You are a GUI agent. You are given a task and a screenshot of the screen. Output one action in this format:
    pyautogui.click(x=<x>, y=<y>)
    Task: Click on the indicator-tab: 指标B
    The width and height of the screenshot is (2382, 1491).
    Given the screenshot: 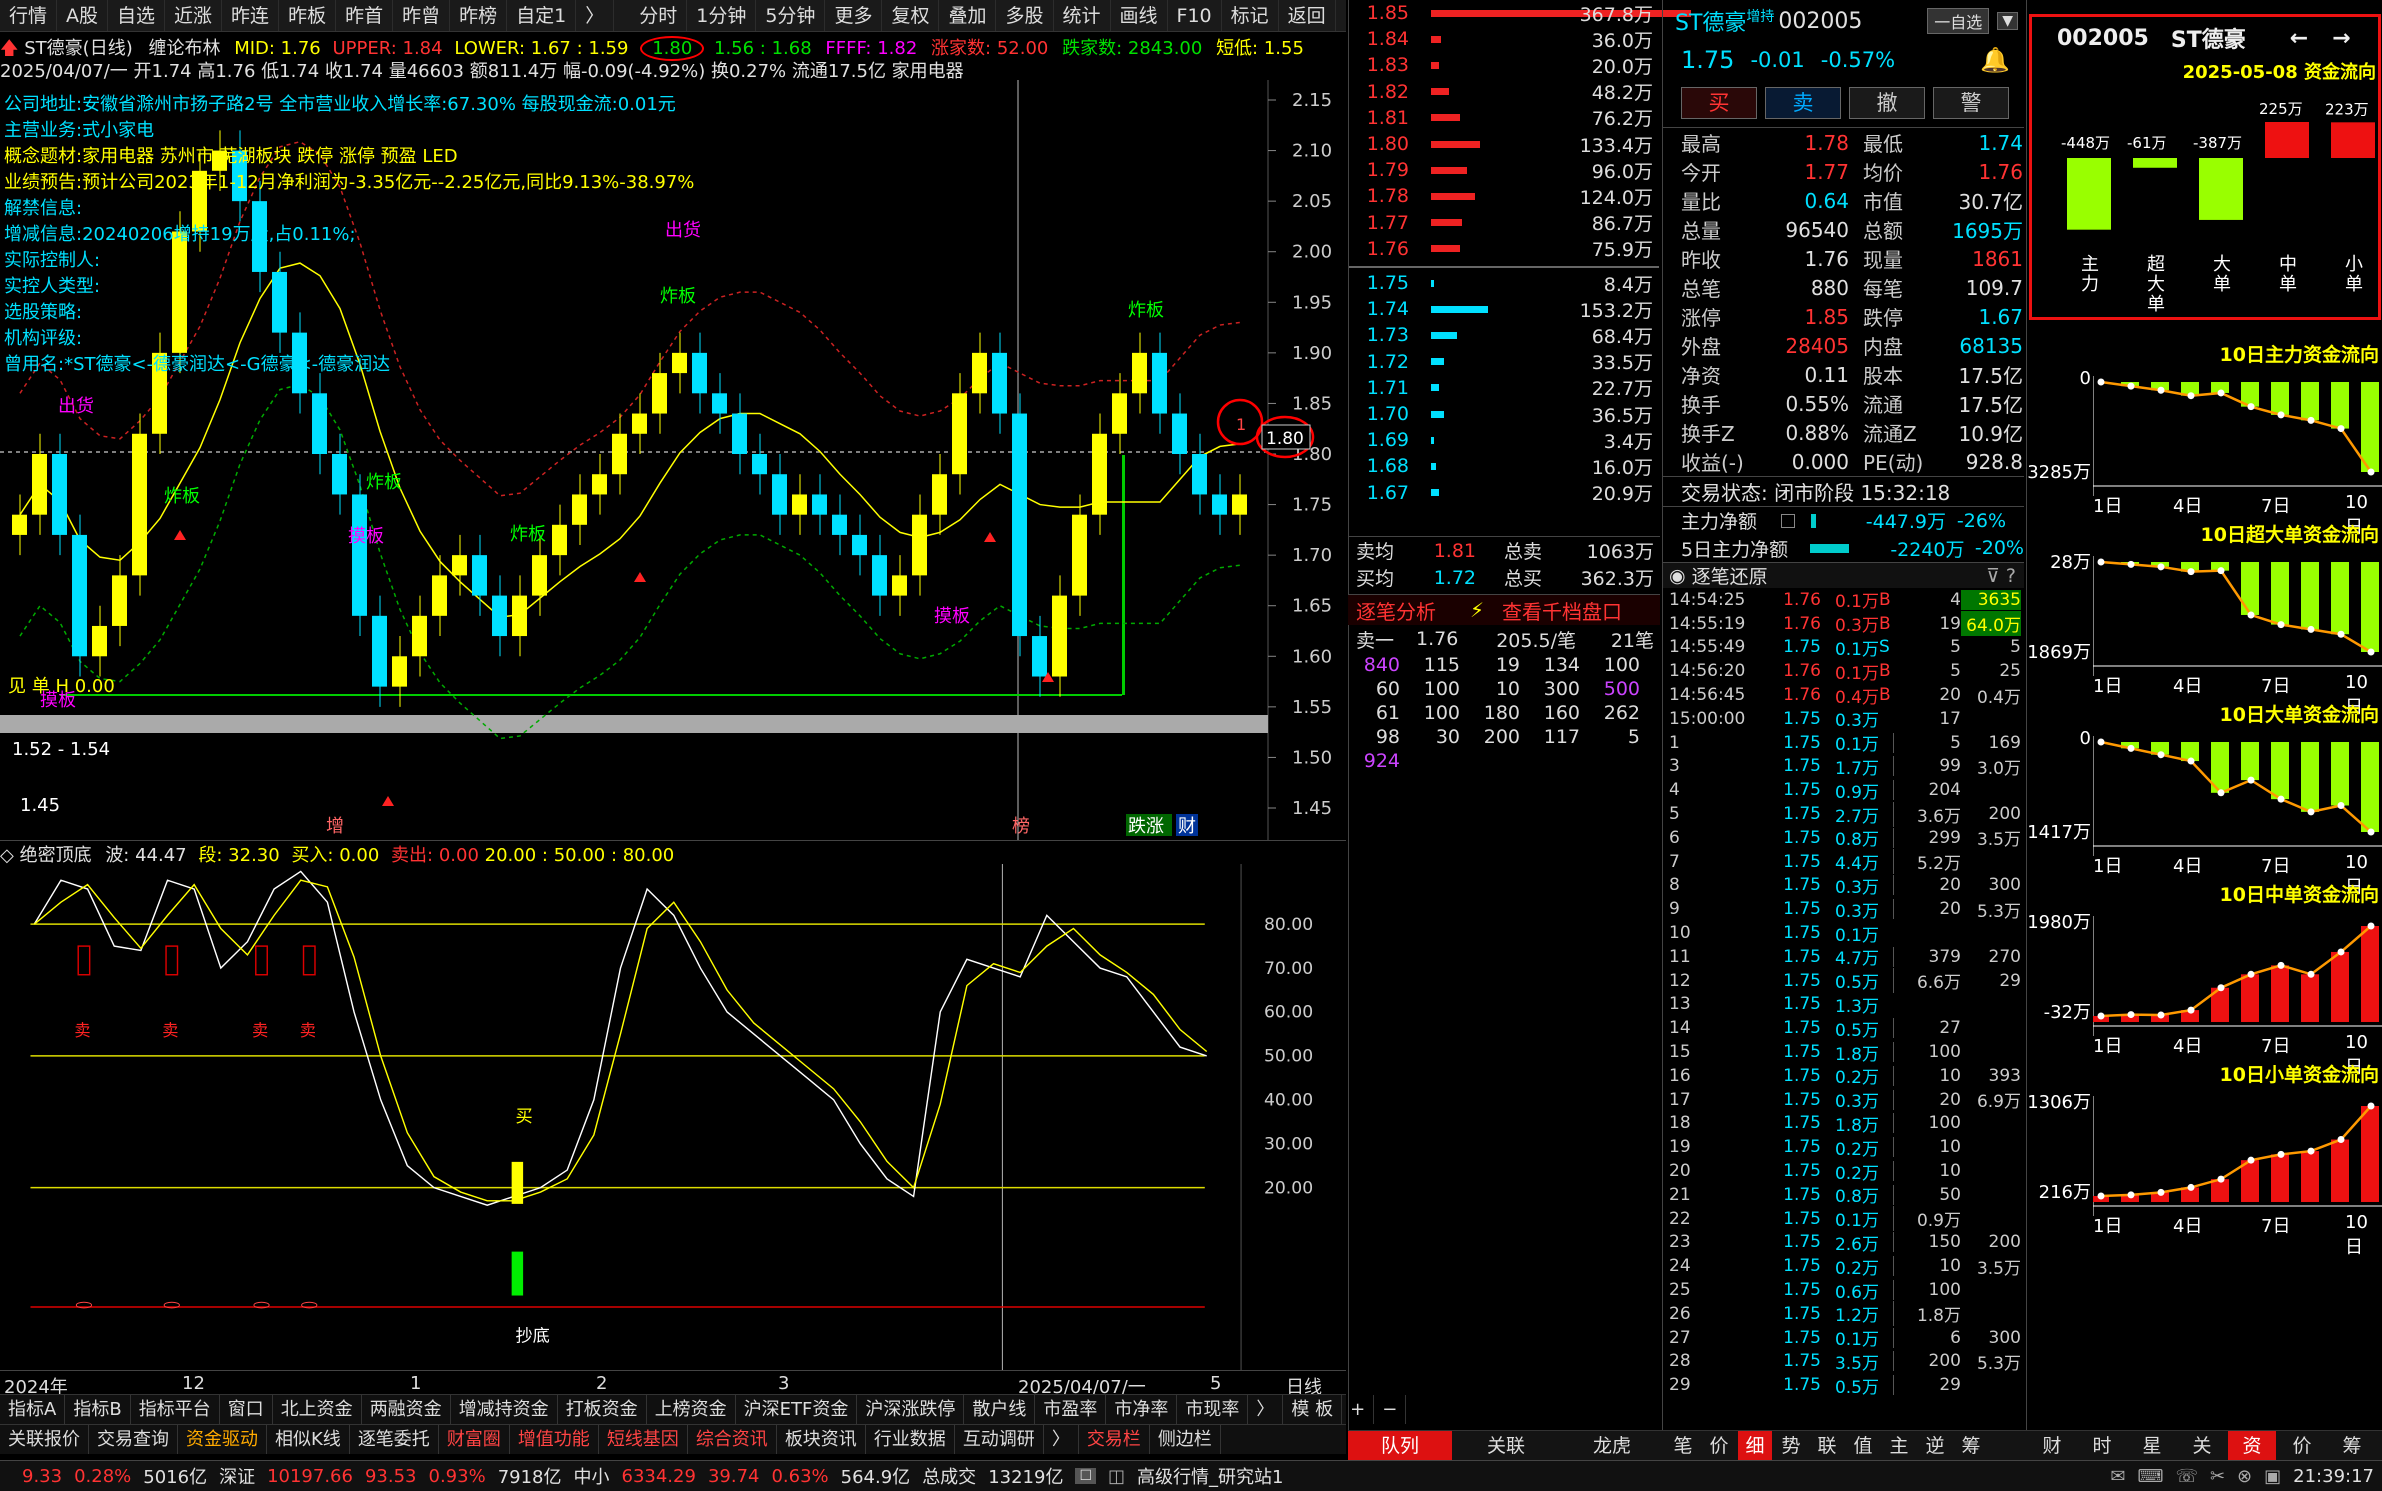 What is the action you would take?
    pyautogui.click(x=98, y=1409)
    